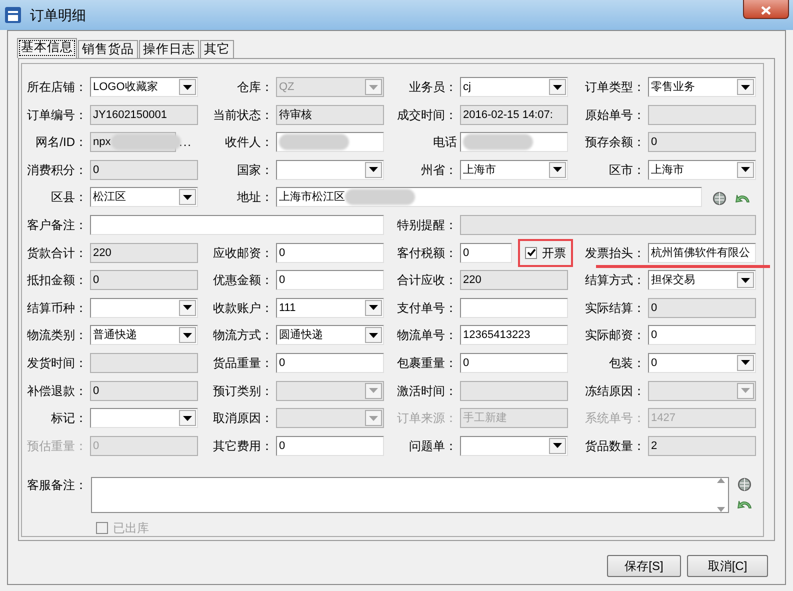 The height and width of the screenshot is (591, 793). Describe the element at coordinates (330, 114) in the screenshot. I see `input-field: 待审核` at that location.